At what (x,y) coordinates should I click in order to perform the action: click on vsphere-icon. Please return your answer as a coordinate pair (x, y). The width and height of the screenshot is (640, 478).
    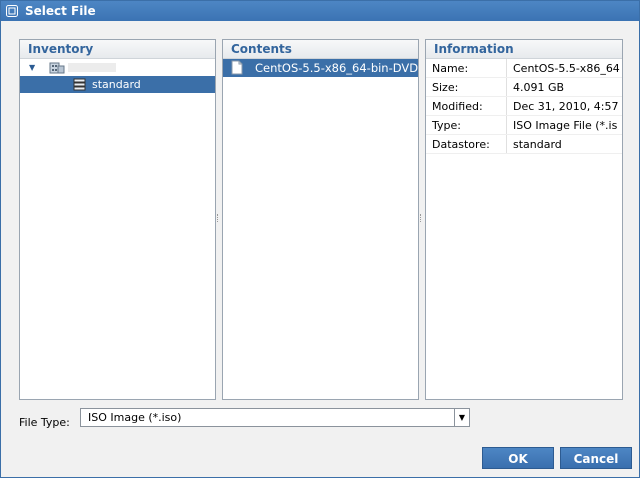
    Looking at the image, I should click on (12, 11).